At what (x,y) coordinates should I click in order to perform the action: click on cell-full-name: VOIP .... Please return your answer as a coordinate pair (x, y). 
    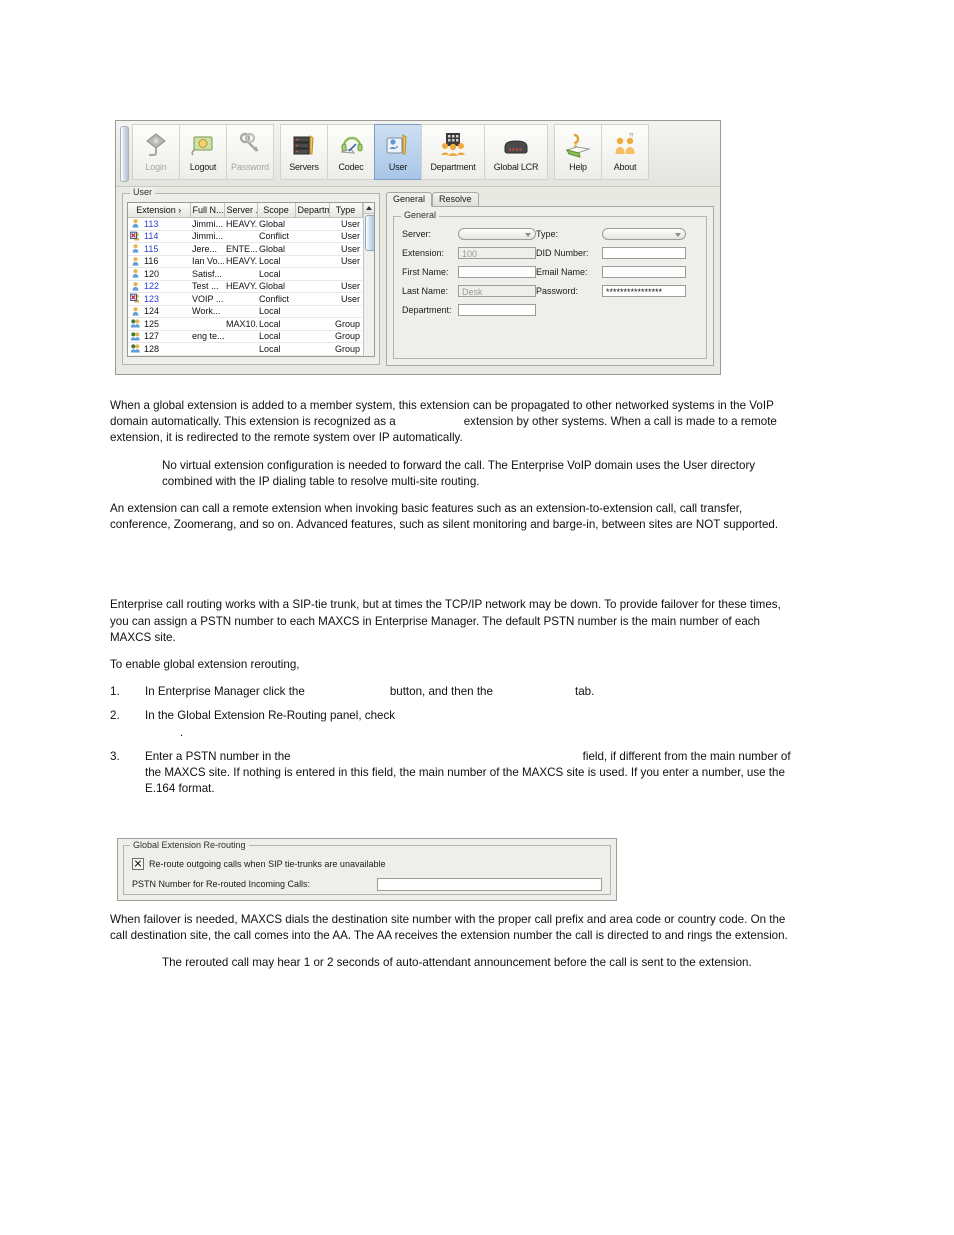
    Looking at the image, I should click on (207, 299).